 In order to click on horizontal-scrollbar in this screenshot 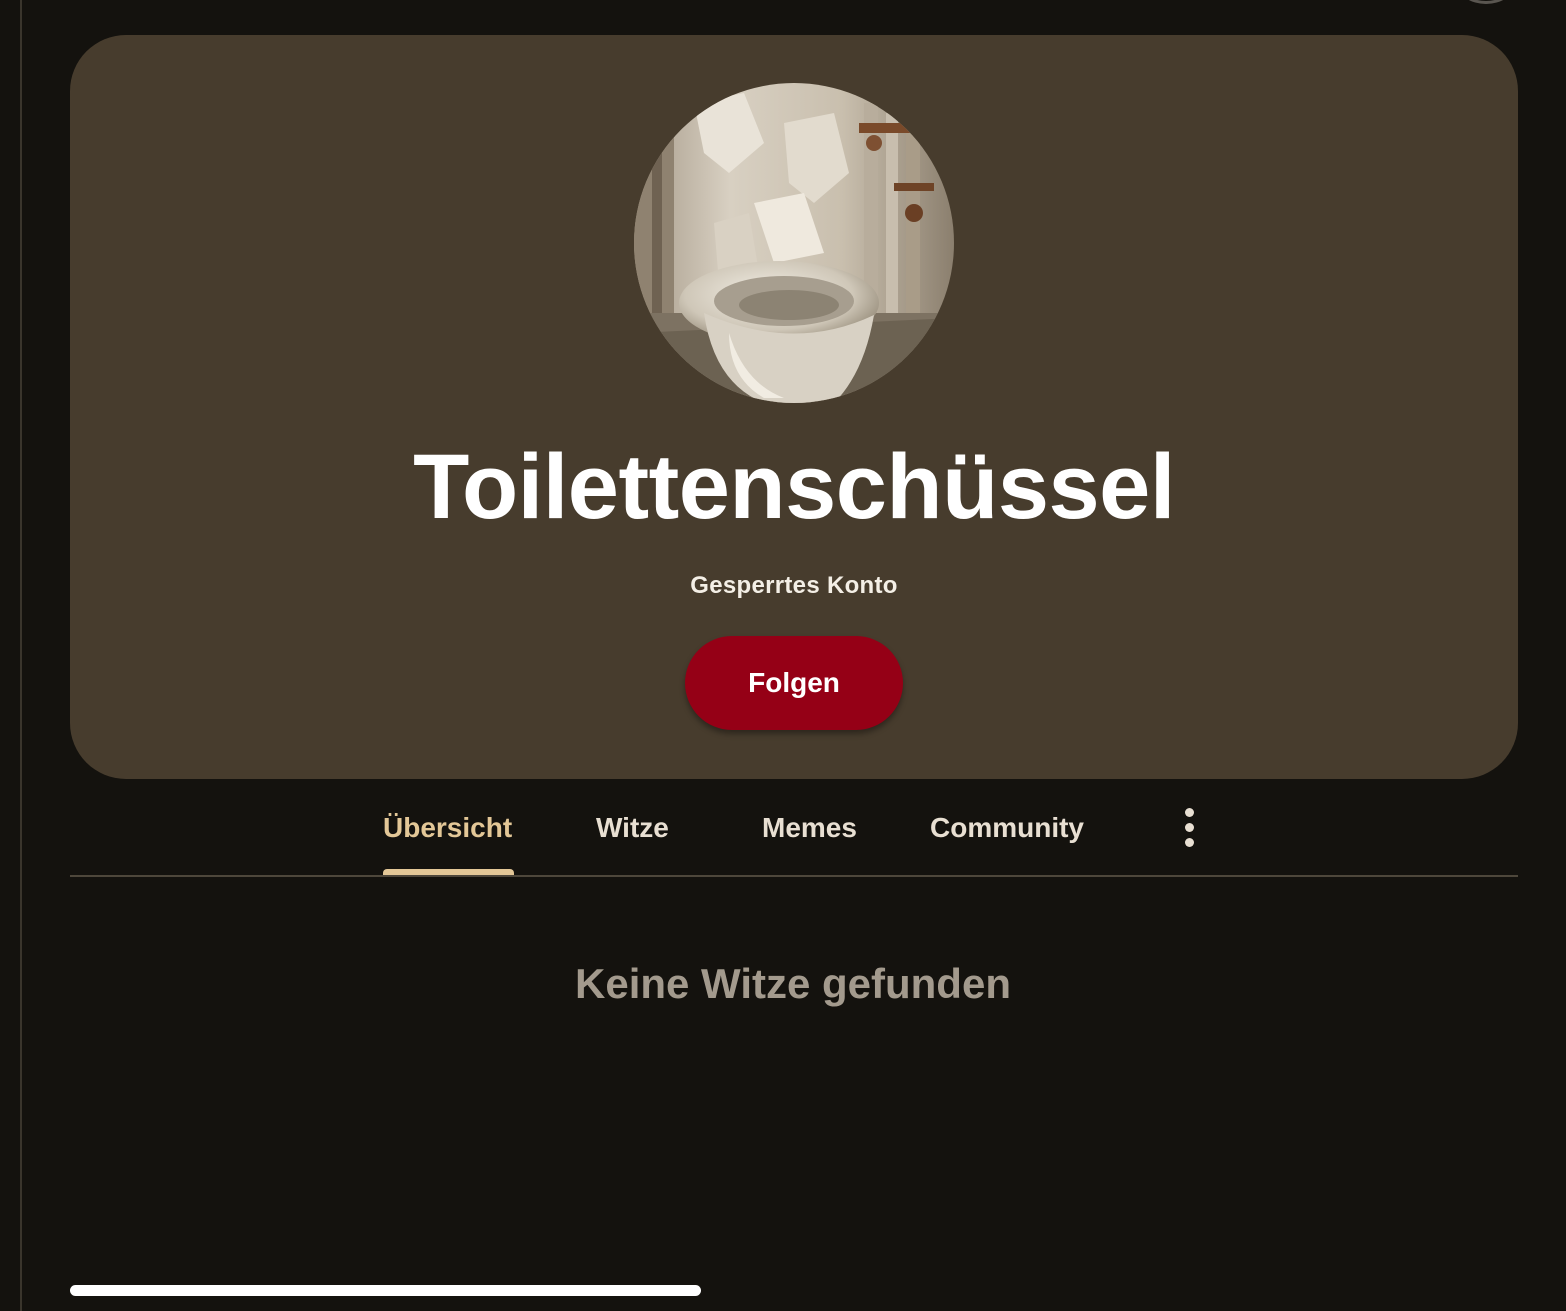, I will do `click(385, 1290)`.